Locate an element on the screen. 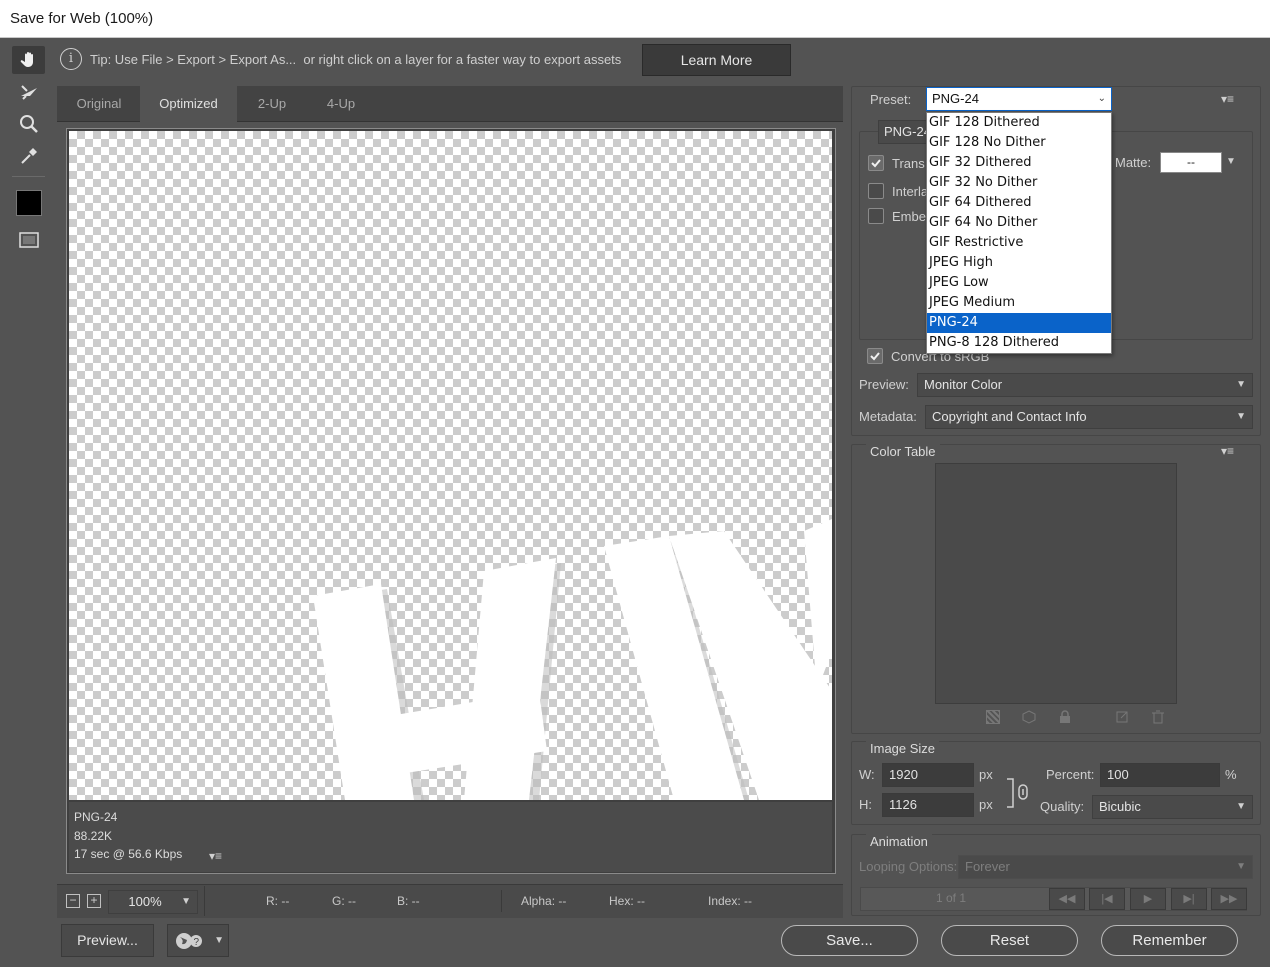 The height and width of the screenshot is (967, 1270). quality-select: Bicubic ▼ is located at coordinates (1172, 807).